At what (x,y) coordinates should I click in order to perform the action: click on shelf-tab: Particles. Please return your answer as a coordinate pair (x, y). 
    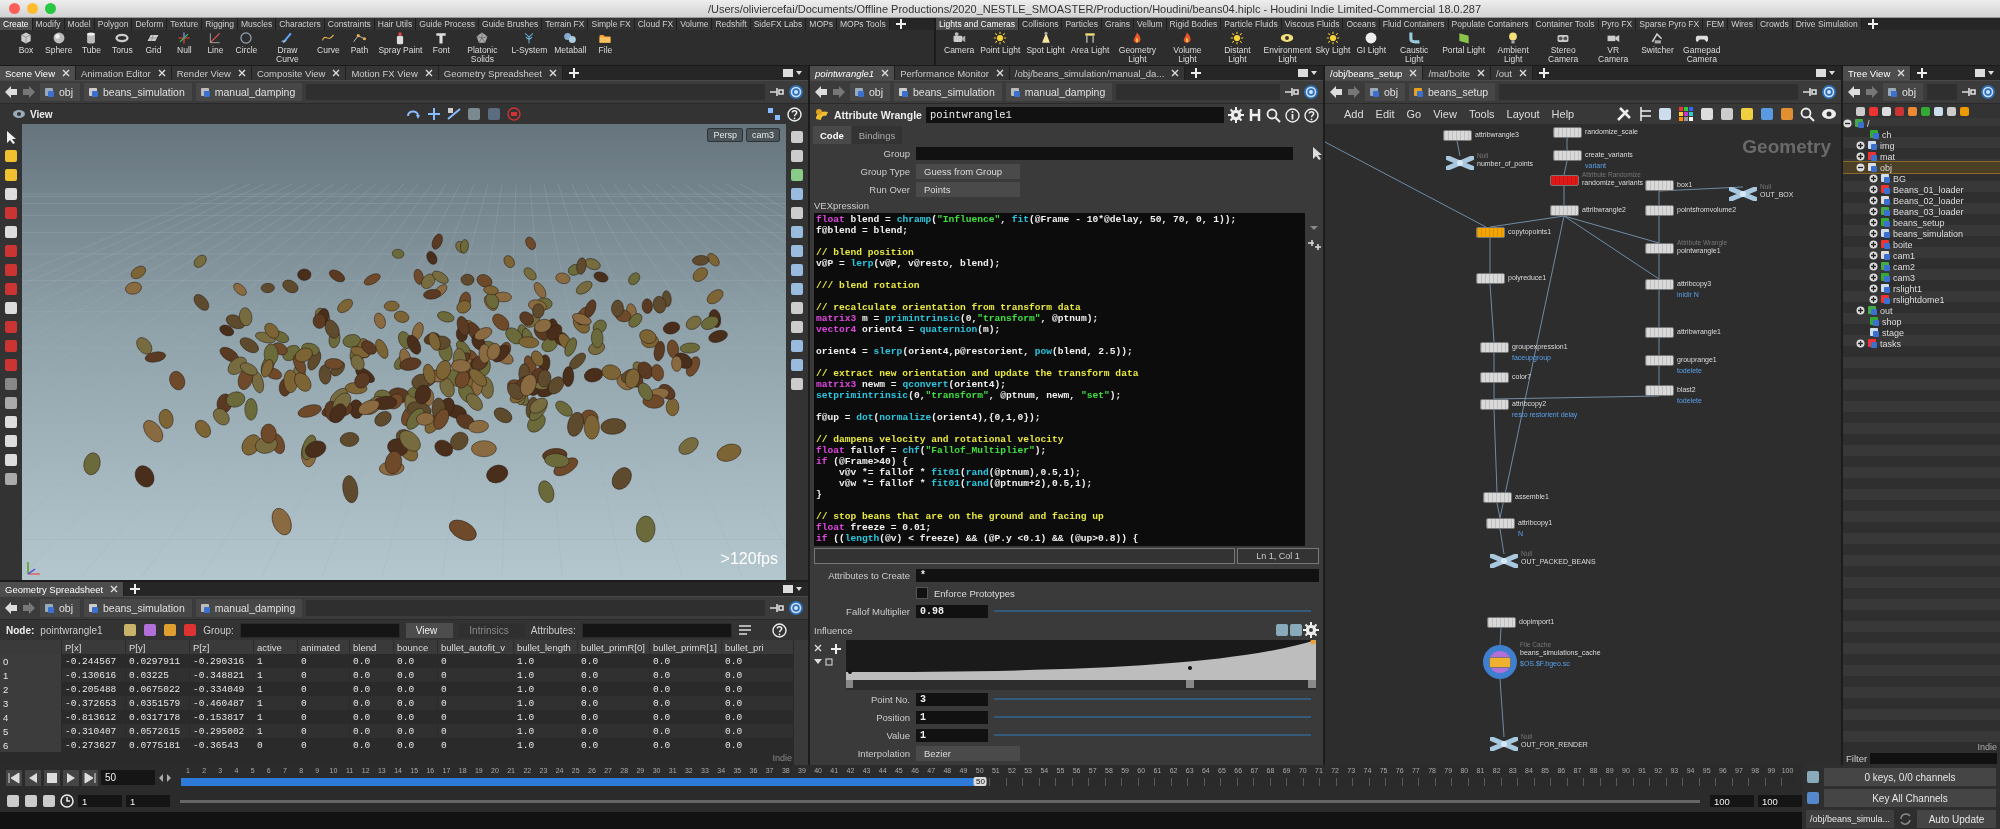
    Looking at the image, I should click on (1082, 24).